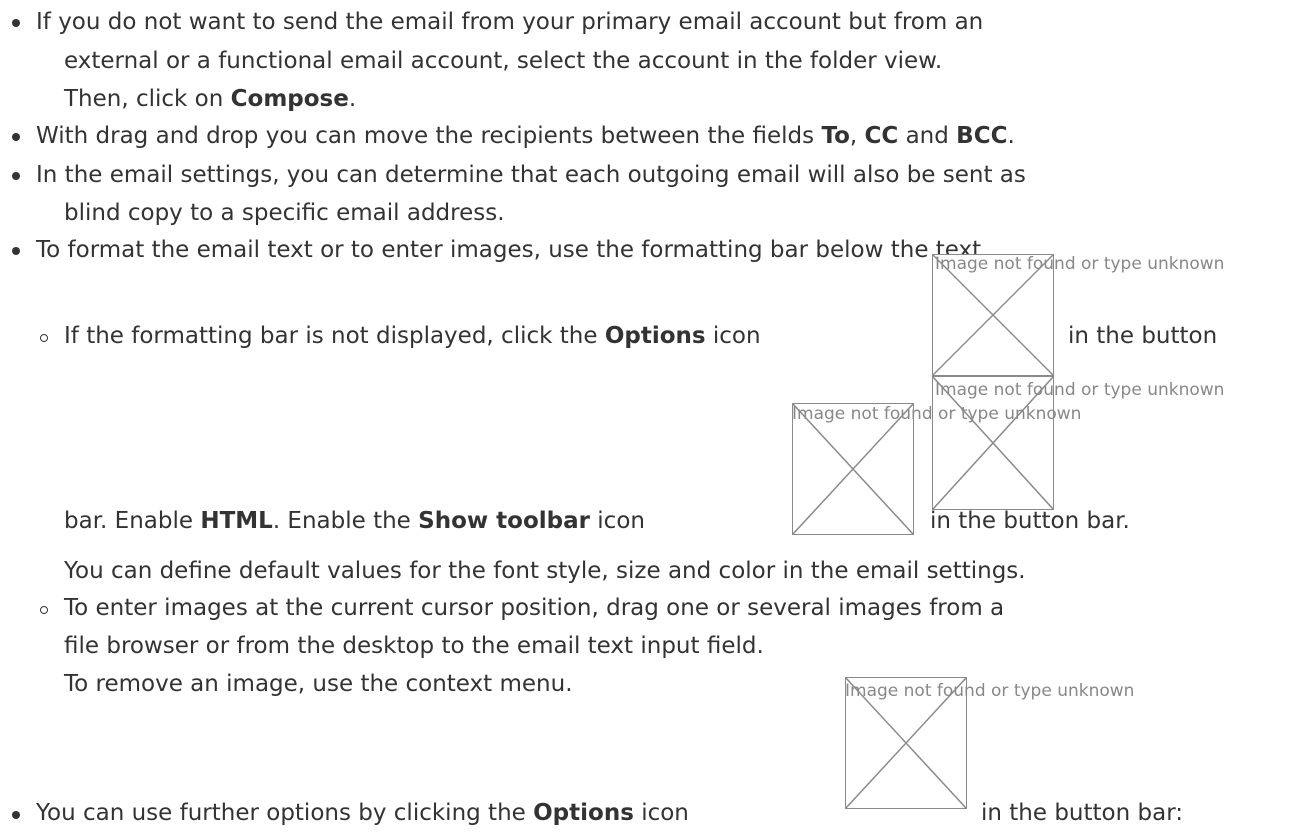 The width and height of the screenshot is (1302, 834). What do you see at coordinates (289, 99) in the screenshot?
I see `compose-label: Compose` at bounding box center [289, 99].